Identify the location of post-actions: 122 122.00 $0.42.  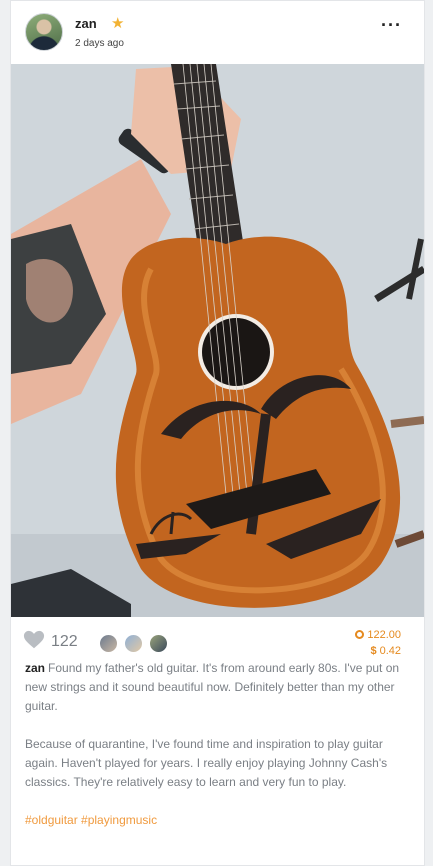
(217, 637).